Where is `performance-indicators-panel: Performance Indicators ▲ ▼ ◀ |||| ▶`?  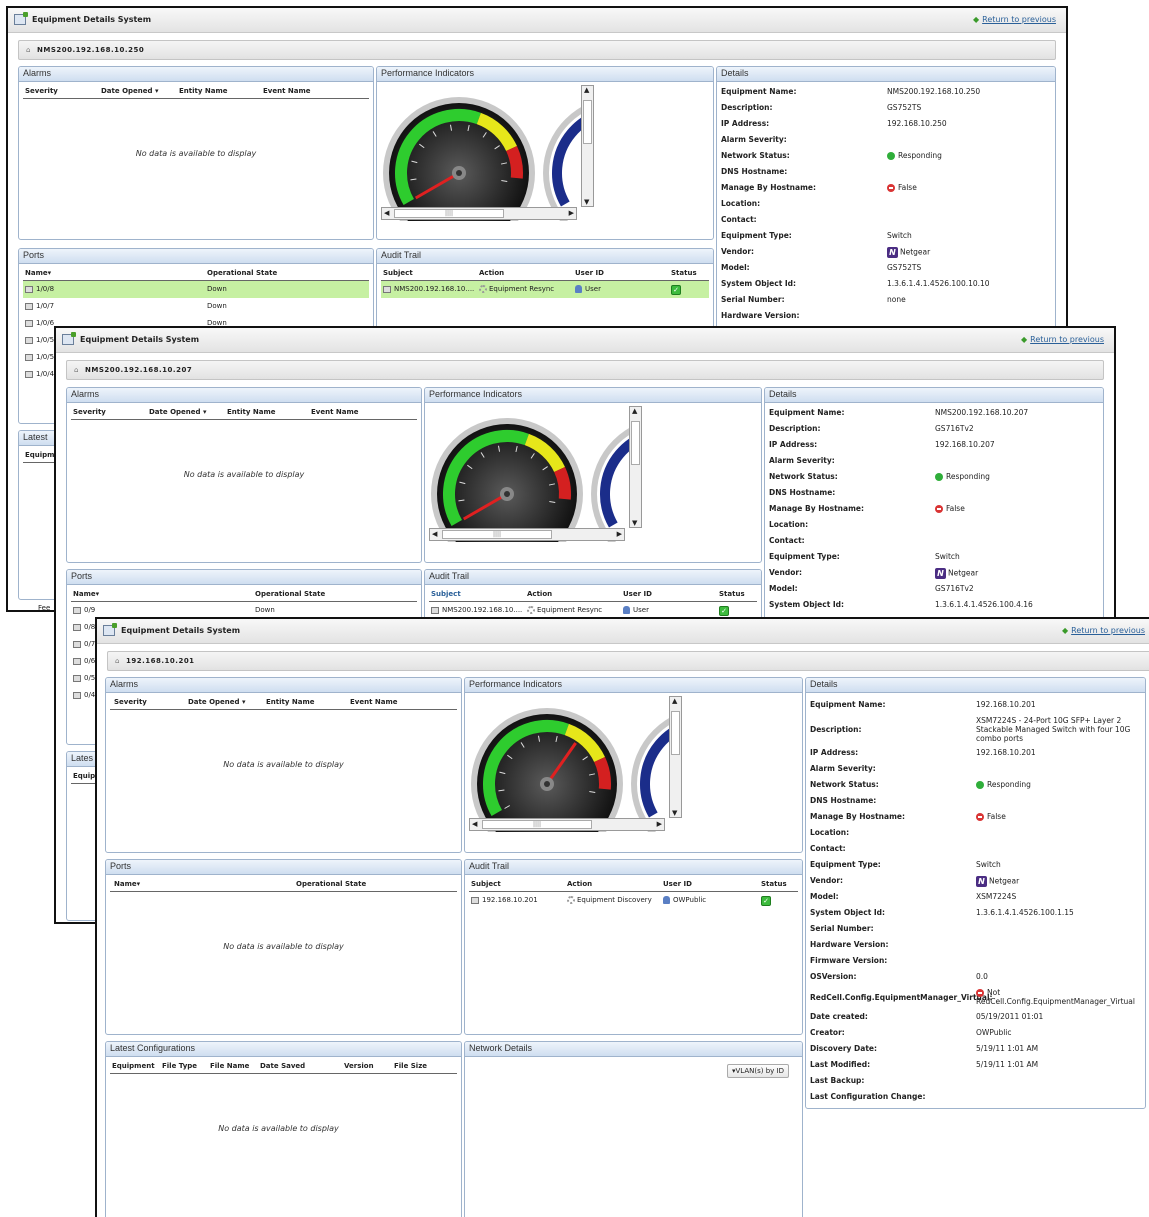
performance-indicators-panel: Performance Indicators ▲ ▼ ◀ |||| ▶ is located at coordinates (593, 475).